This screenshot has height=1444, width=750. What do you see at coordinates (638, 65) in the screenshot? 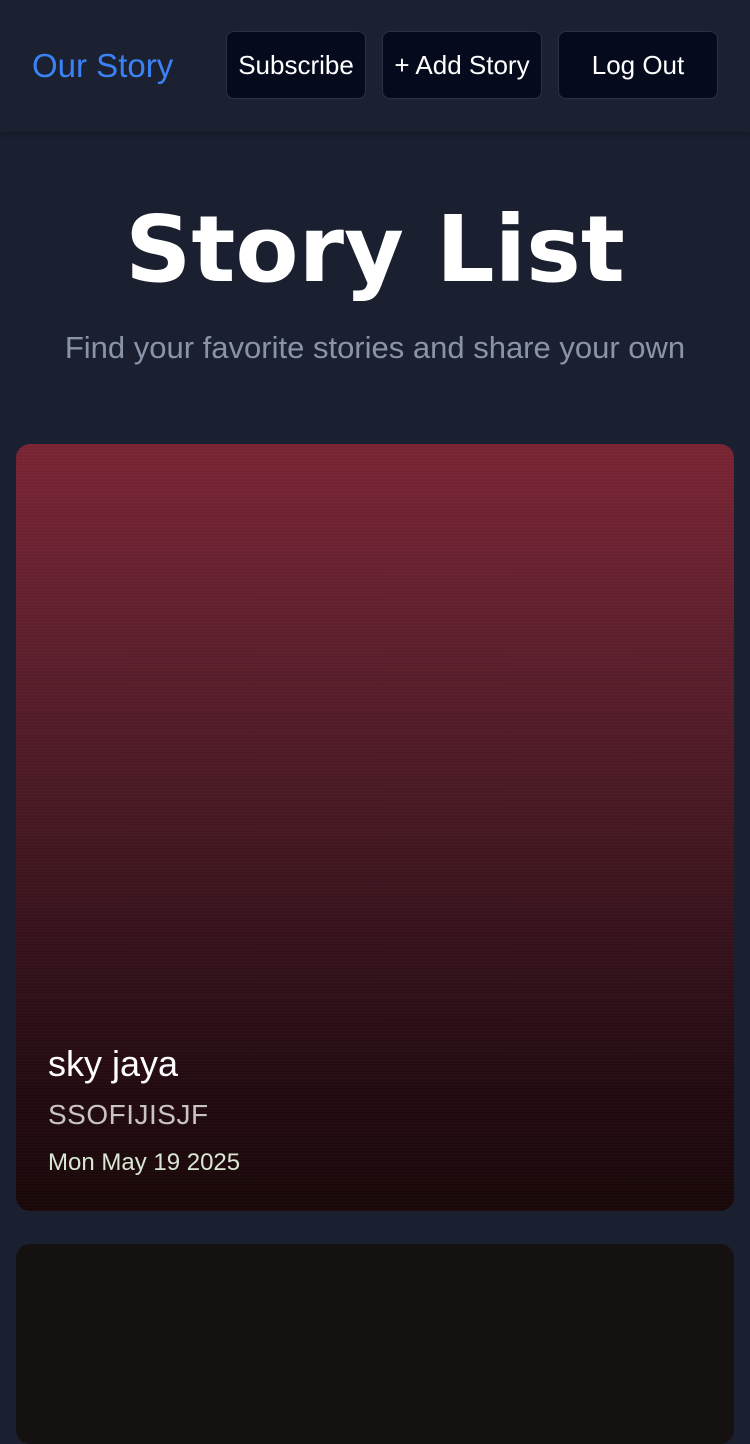
I see `logout-button: Log Out` at bounding box center [638, 65].